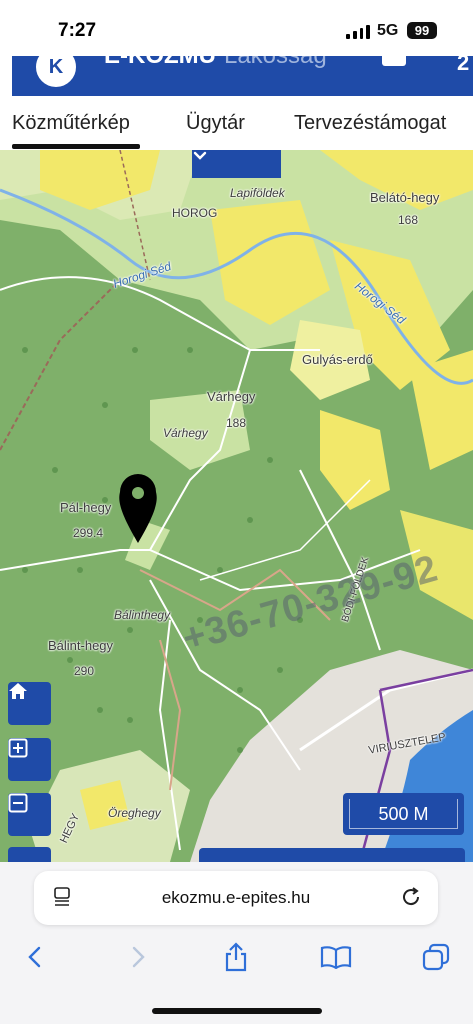  I want to click on map-label-pal-elevation: 299.4, so click(88, 533).